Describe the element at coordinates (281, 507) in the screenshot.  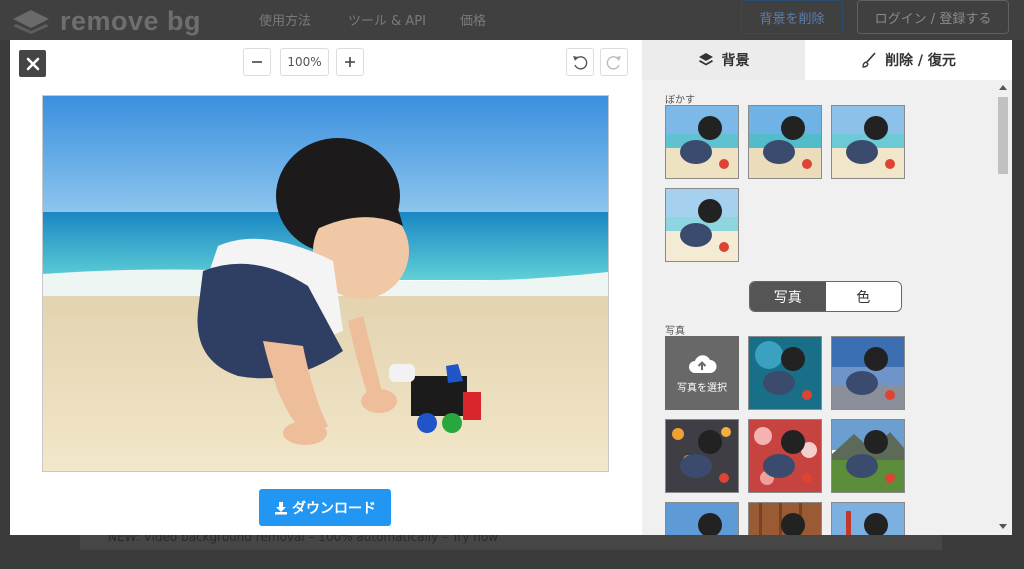
I see `download-icon` at that location.